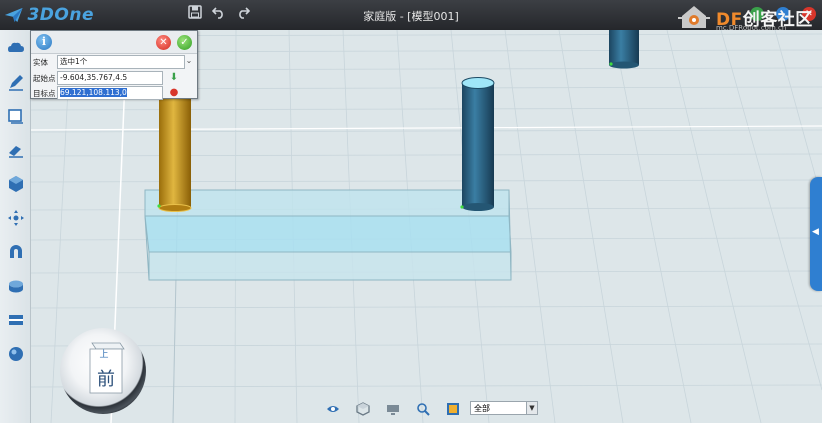  Describe the element at coordinates (163, 42) in the screenshot. I see `cancel-button: ✕` at that location.